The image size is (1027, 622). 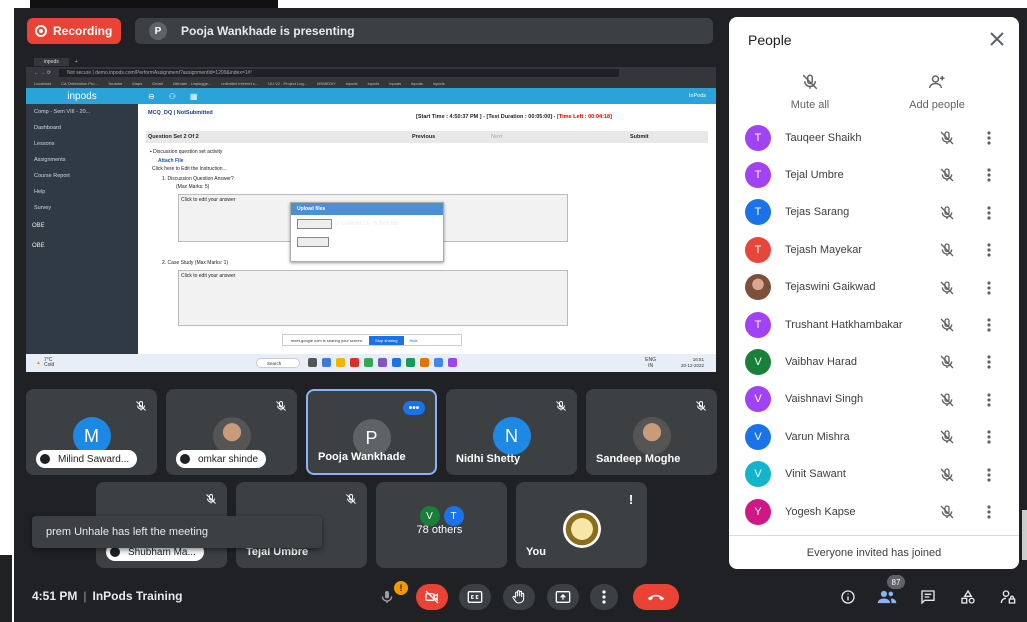 I want to click on participant-row: T Tejas Sarang, so click(x=874, y=212).